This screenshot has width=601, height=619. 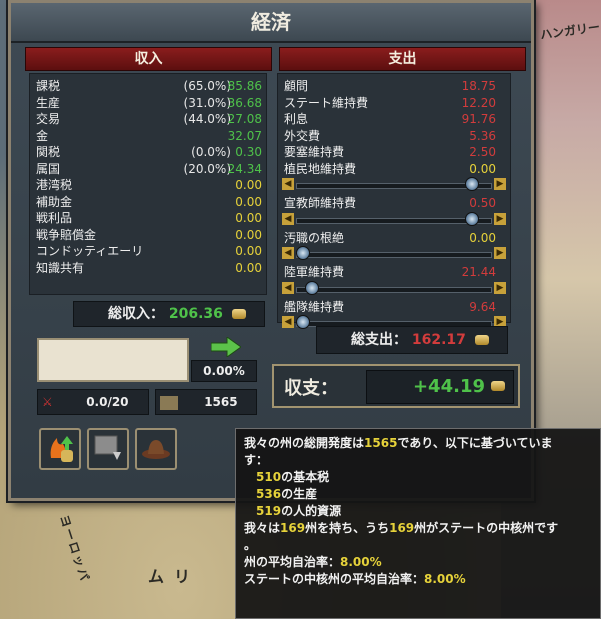 I want to click on fire-coins-icon, so click(x=61, y=449).